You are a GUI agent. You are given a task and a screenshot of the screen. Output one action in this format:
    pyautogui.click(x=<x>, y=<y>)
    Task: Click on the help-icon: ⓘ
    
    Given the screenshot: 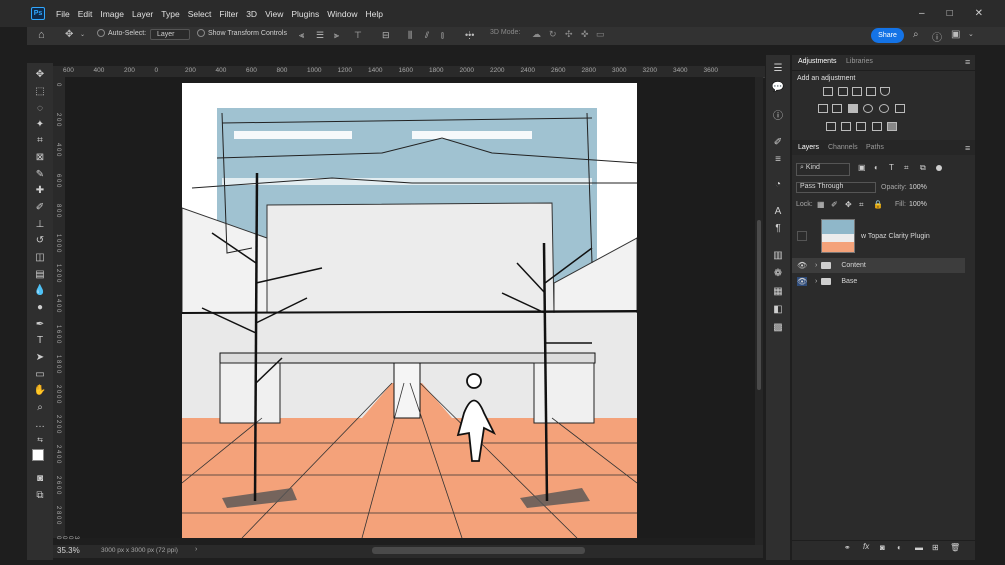 What is the action you would take?
    pyautogui.click(x=937, y=36)
    